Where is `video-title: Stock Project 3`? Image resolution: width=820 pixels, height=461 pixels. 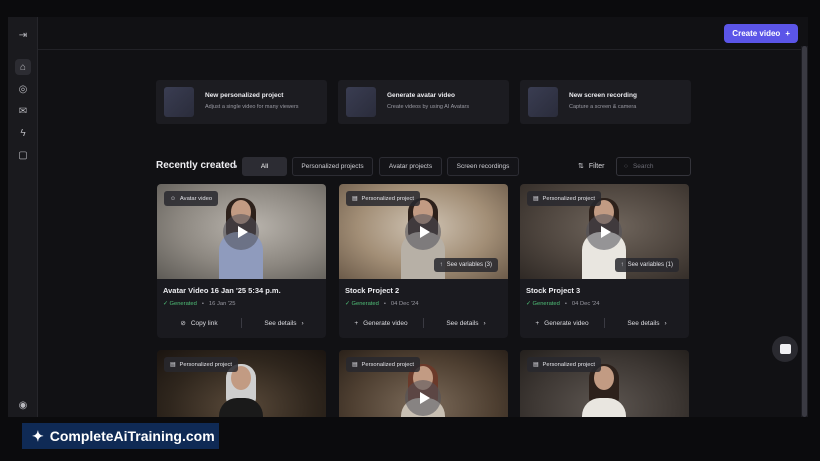
video-title: Stock Project 3 is located at coordinates (553, 290).